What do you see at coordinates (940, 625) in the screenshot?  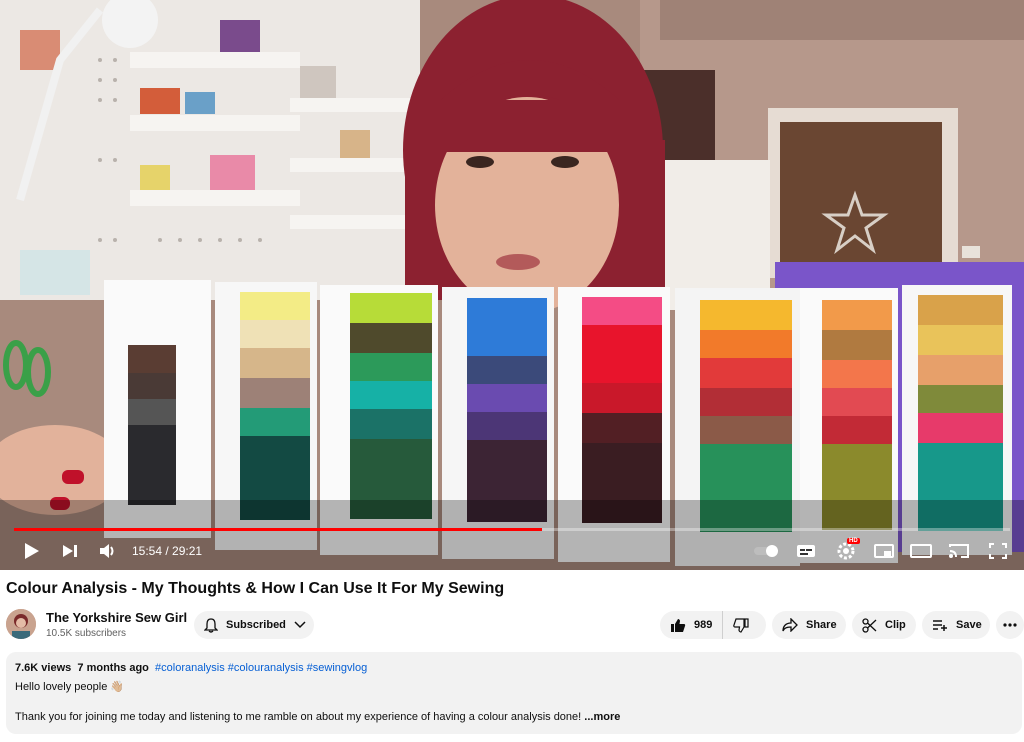 I see `playlist-add-icon` at bounding box center [940, 625].